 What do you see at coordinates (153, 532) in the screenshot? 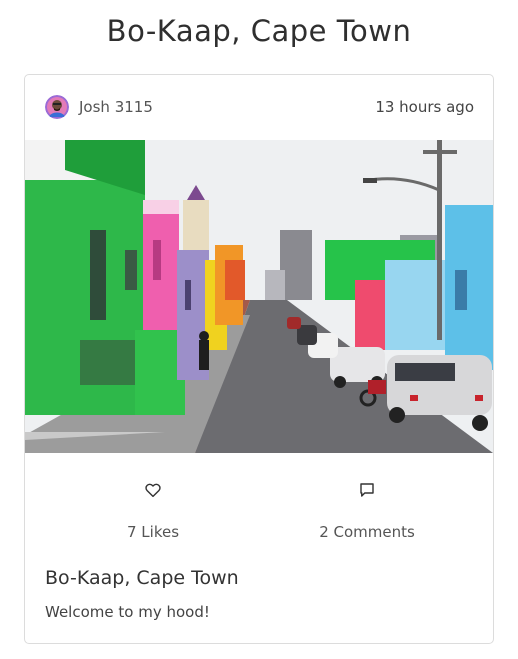
I see `likes-count: 7 Likes` at bounding box center [153, 532].